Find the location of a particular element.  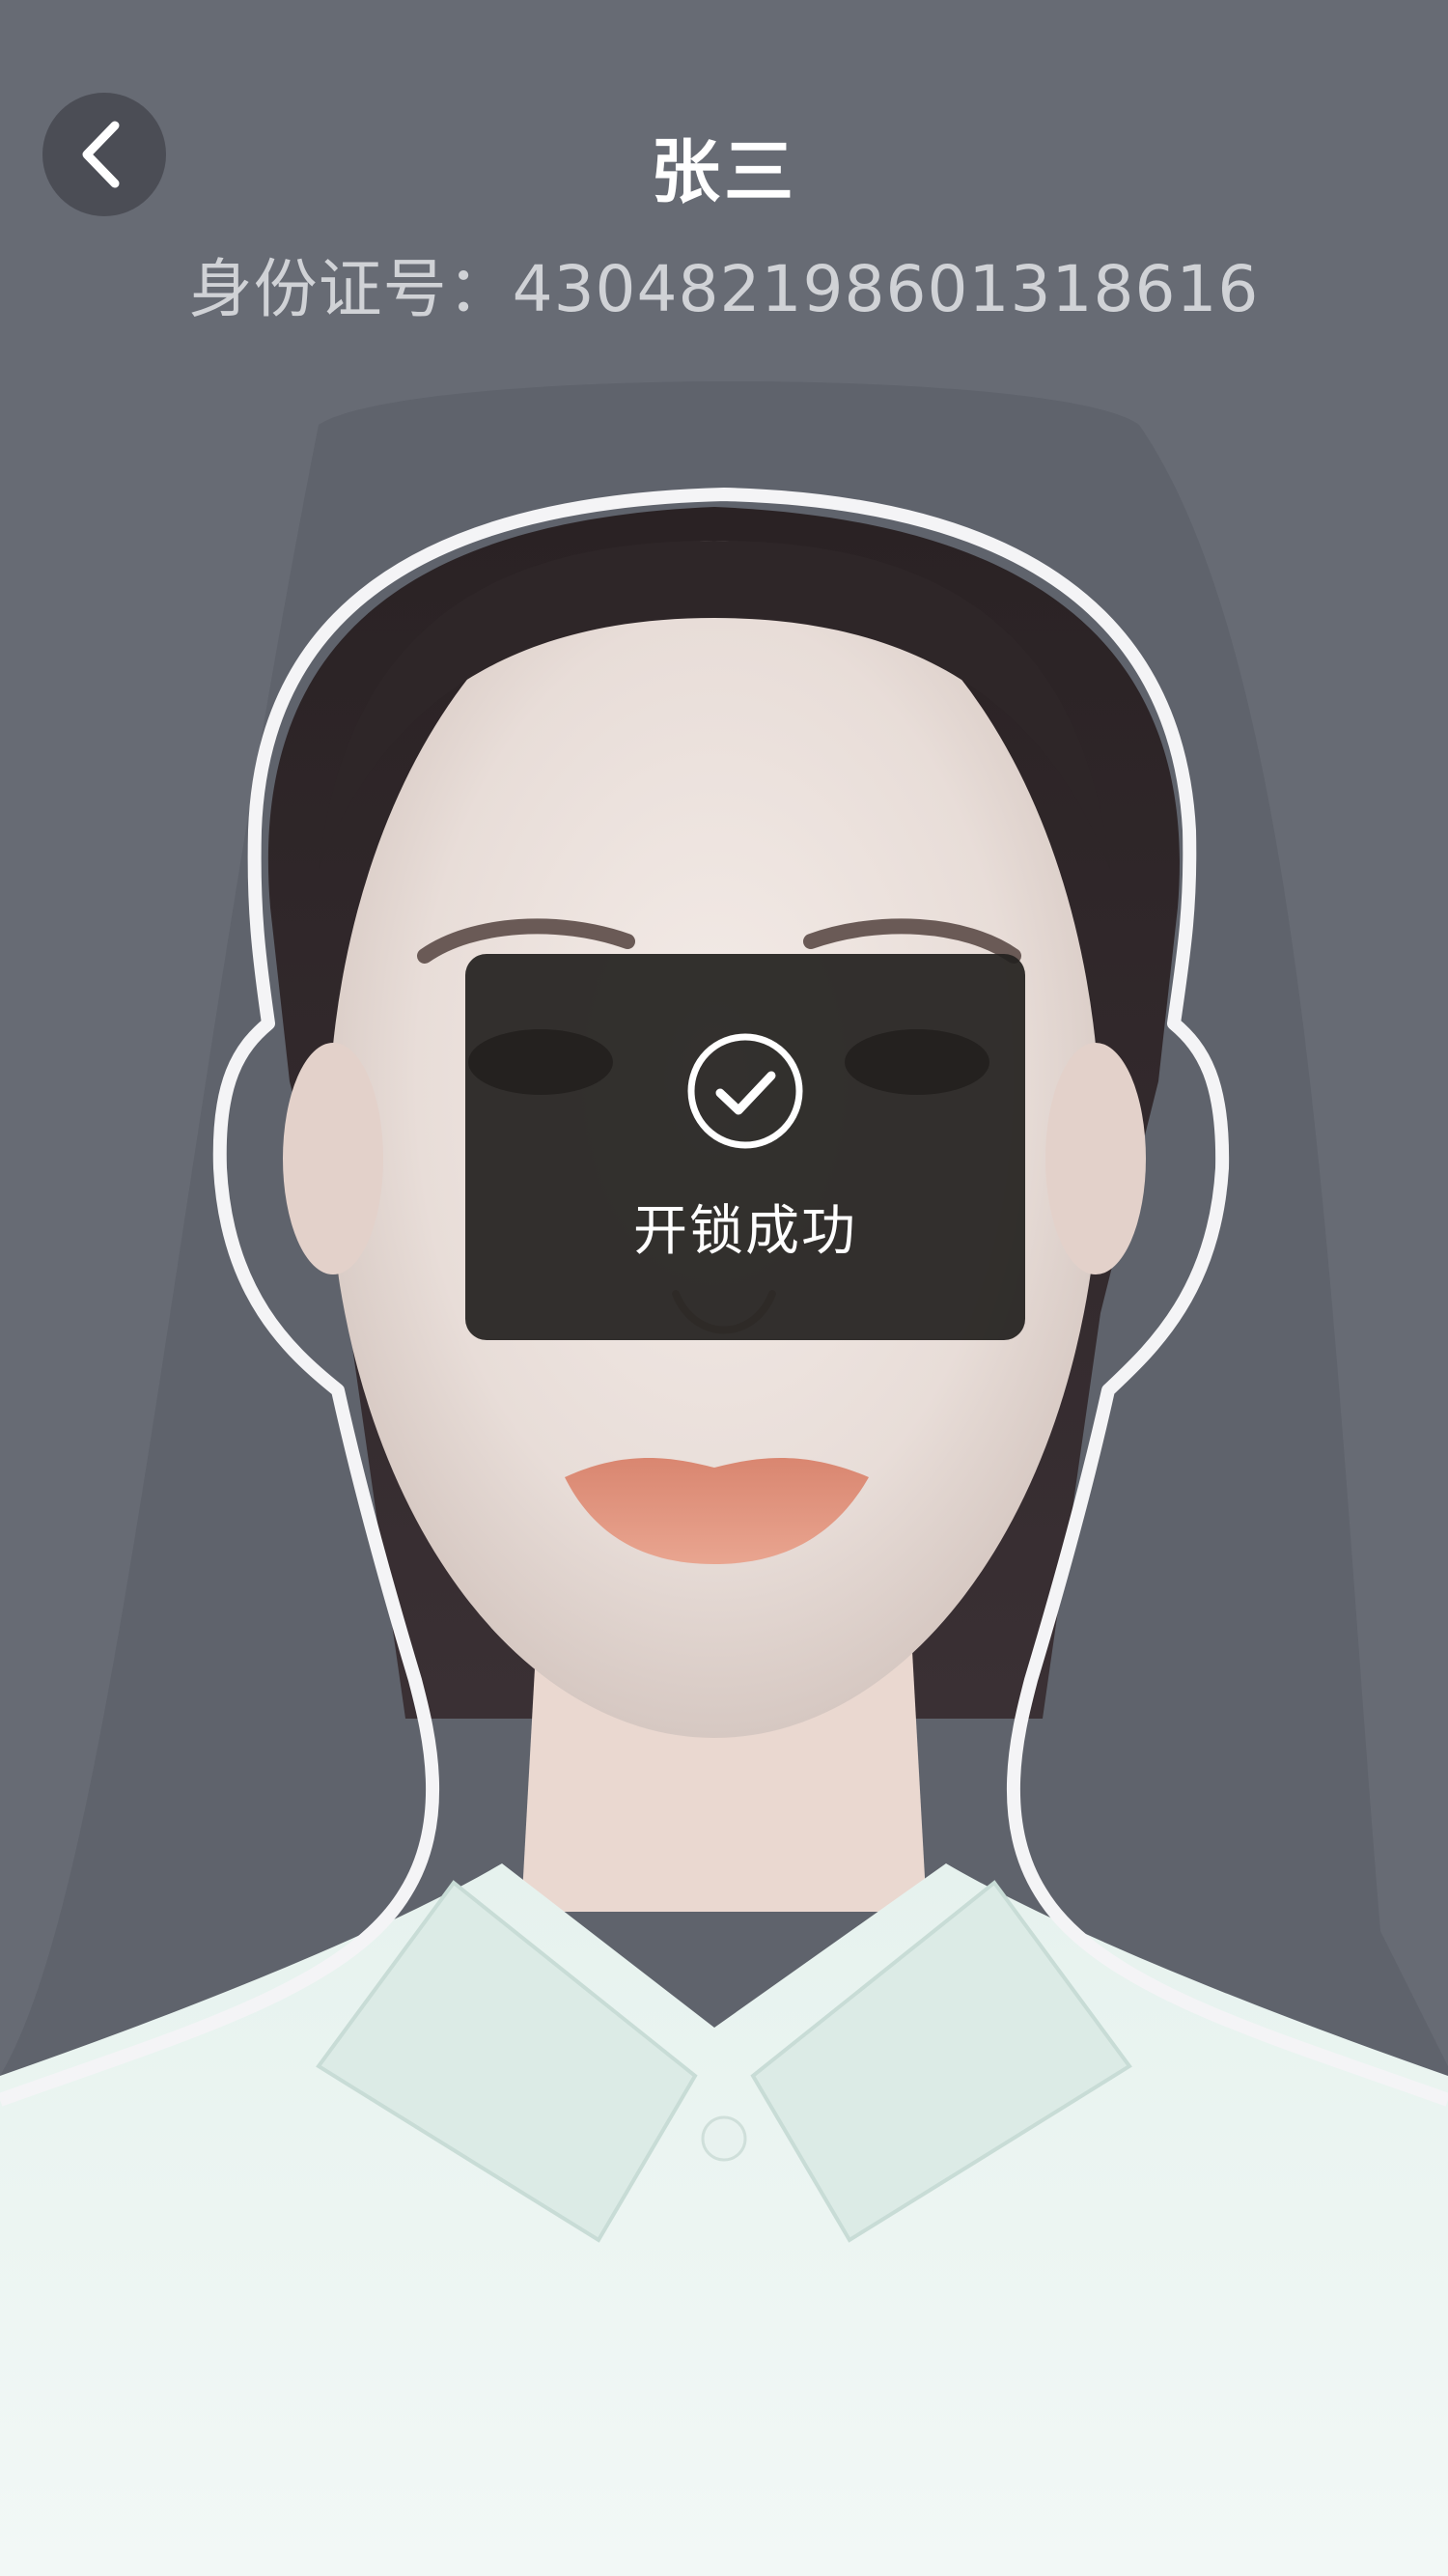

toast-message: 开锁成功 is located at coordinates (745, 1231).